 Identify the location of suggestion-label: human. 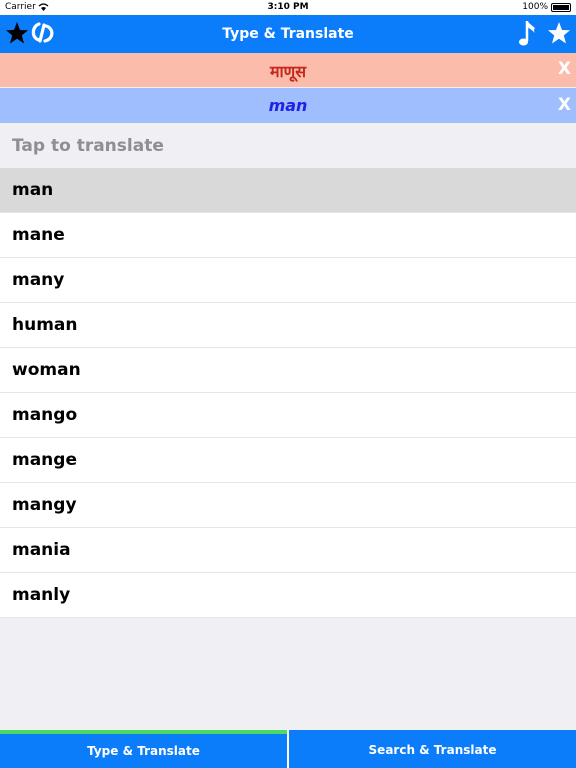
(45, 325).